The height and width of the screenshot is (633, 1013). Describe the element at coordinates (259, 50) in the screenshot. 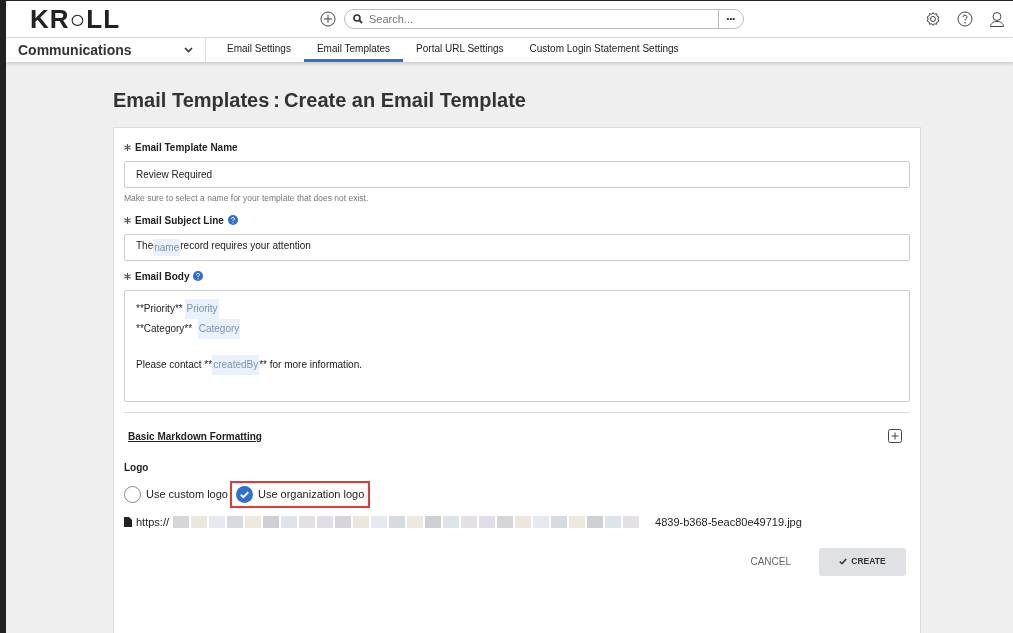

I see `nav-tab: Email Settings` at that location.